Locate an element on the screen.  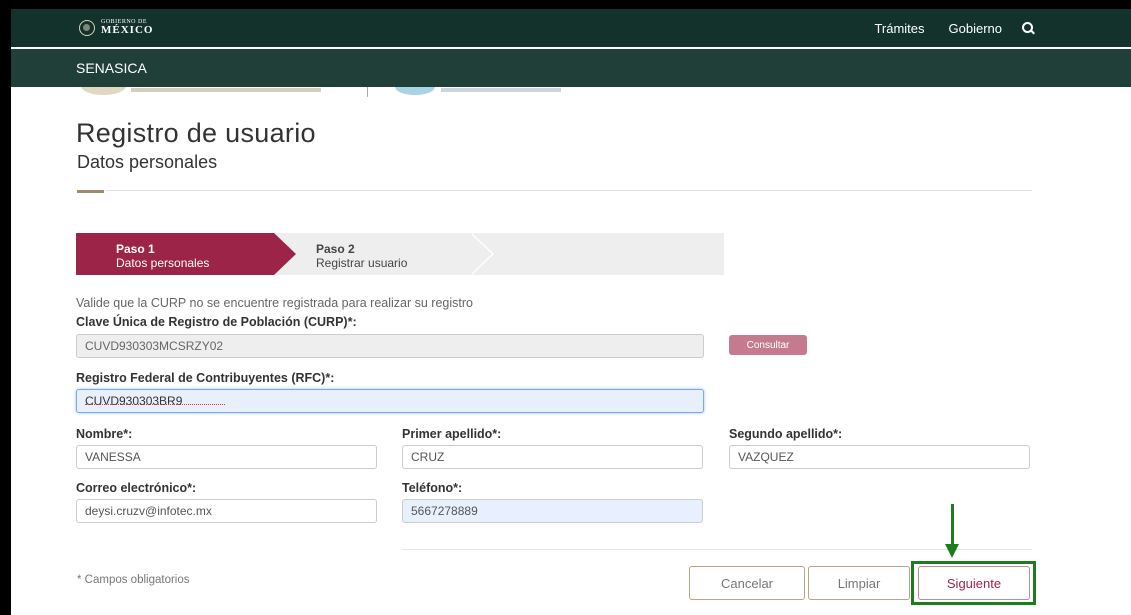
footer-divider is located at coordinates (717, 549).